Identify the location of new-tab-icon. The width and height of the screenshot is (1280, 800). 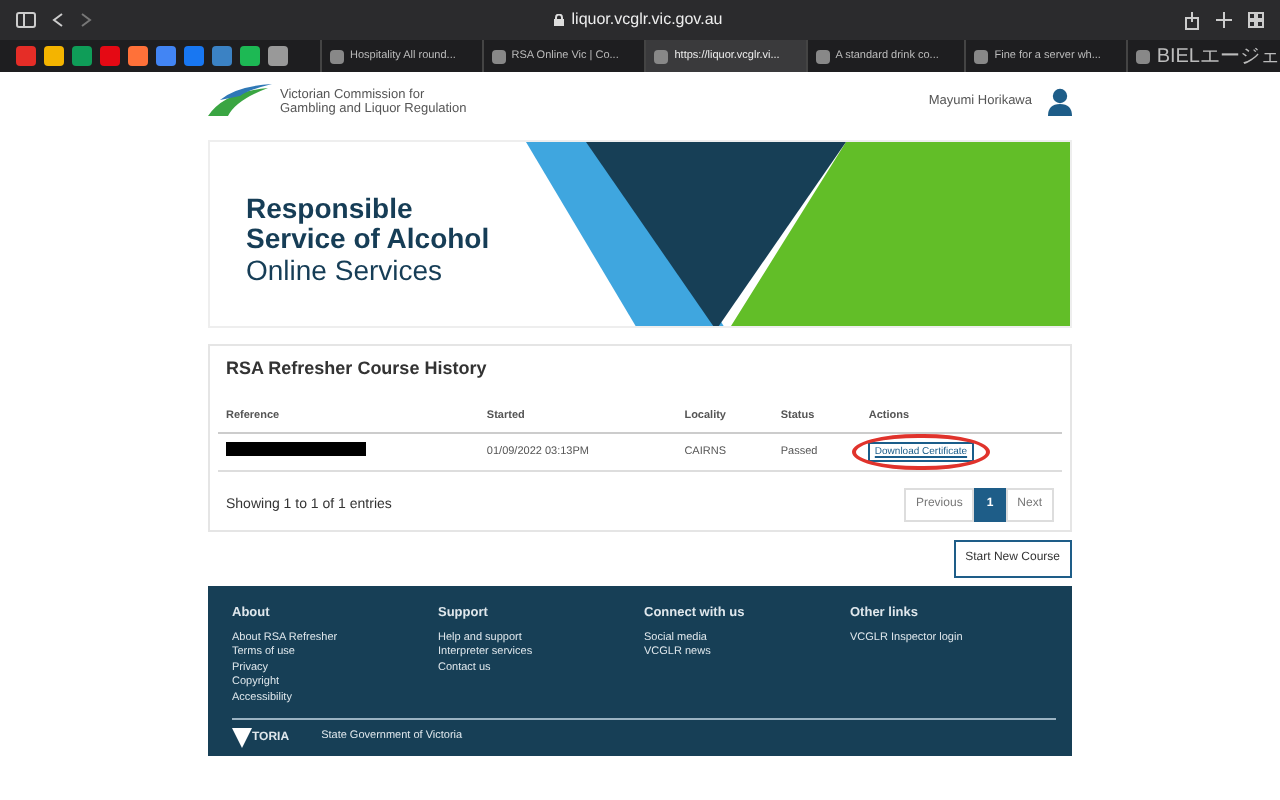
(1224, 20).